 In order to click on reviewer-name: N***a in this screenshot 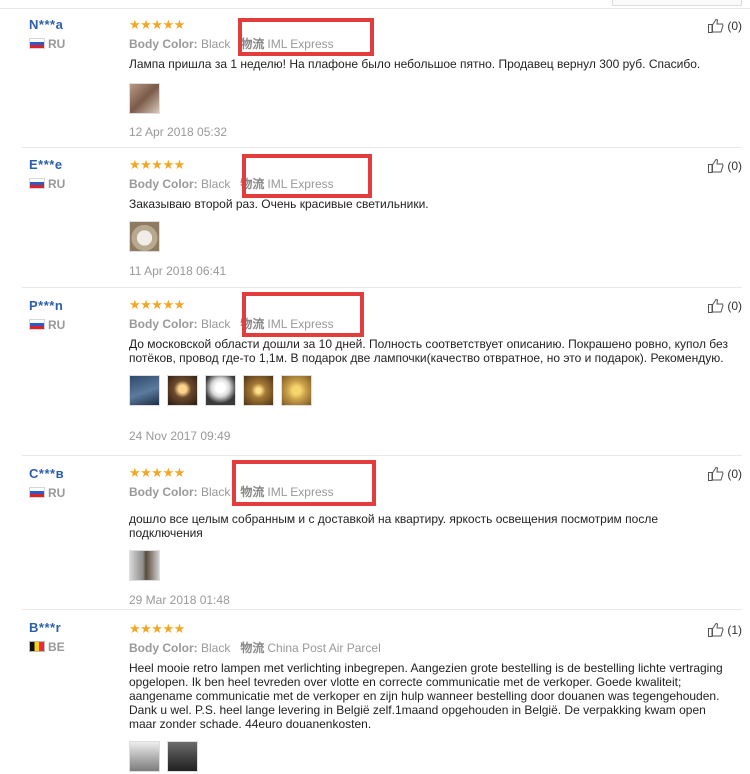, I will do `click(76, 25)`.